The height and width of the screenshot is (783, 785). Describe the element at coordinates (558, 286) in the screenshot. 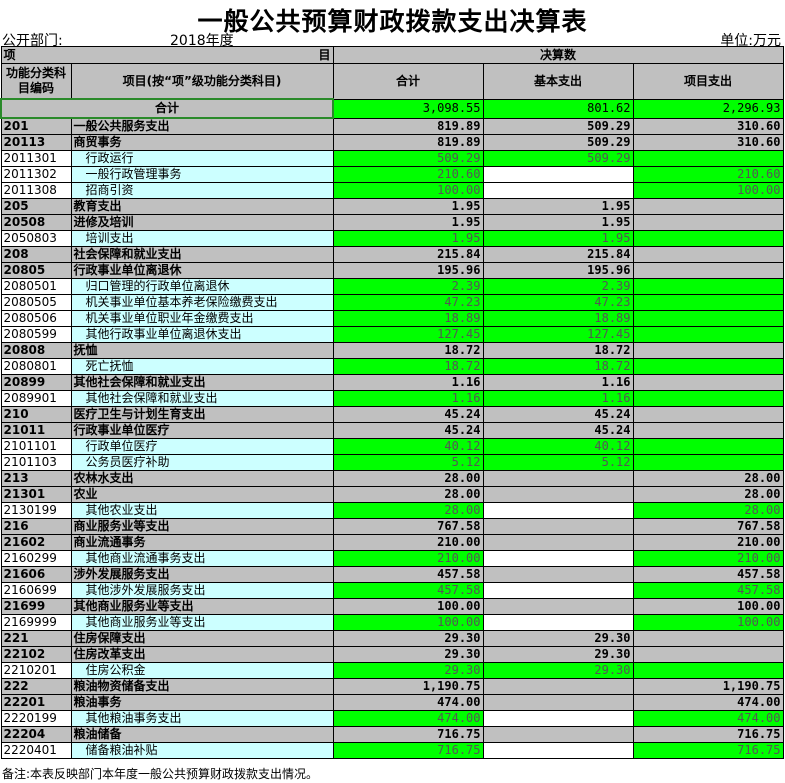

I see `row-basic: 2.39` at that location.